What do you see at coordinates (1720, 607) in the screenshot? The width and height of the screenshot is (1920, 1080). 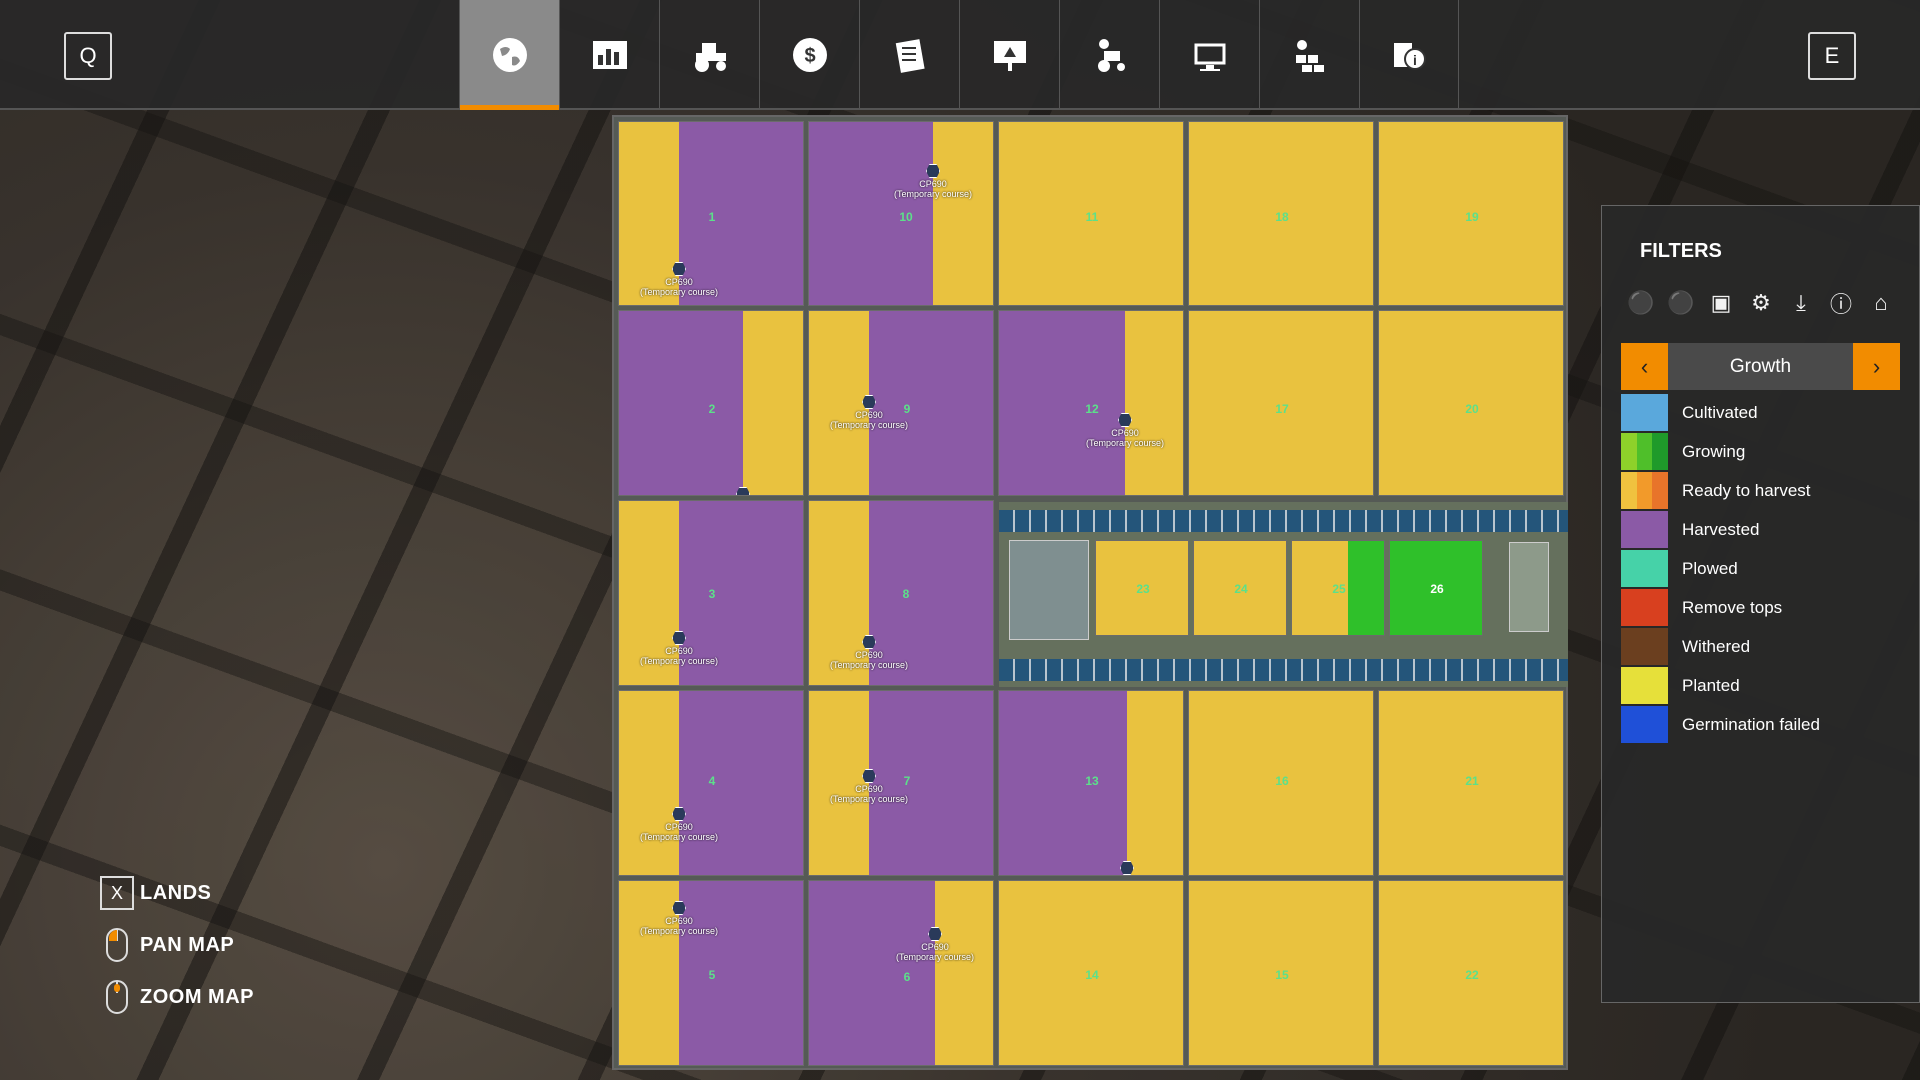 I see `legend-item: Remove tops` at bounding box center [1720, 607].